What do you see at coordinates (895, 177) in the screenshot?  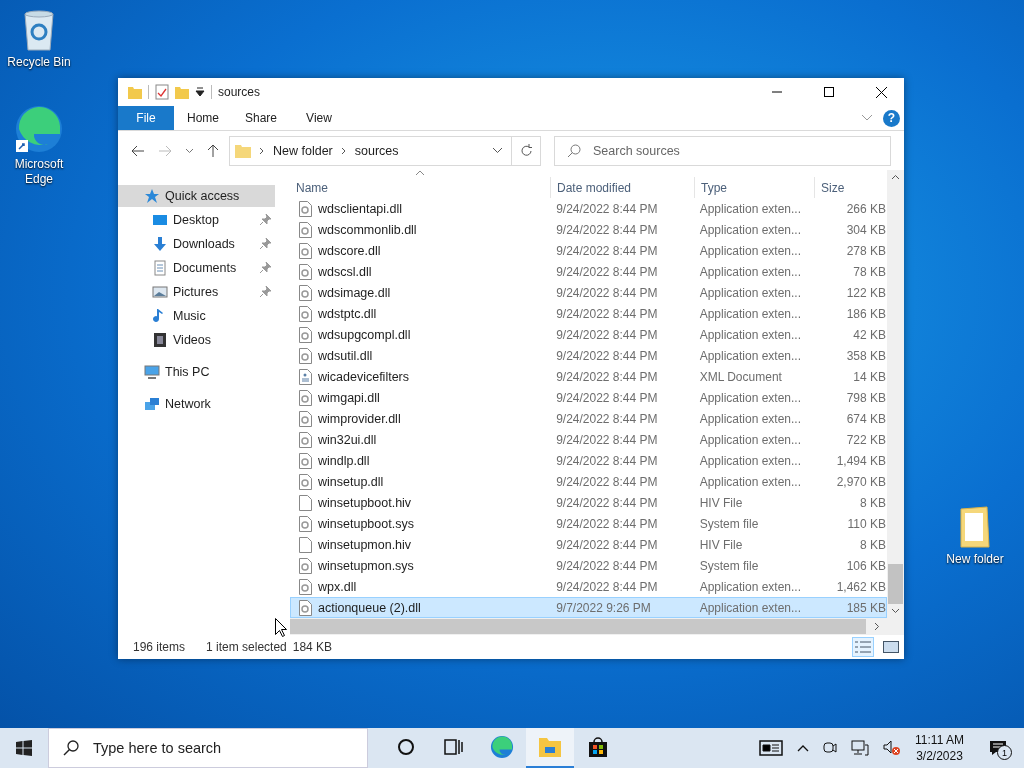 I see `scroll-up-icon` at bounding box center [895, 177].